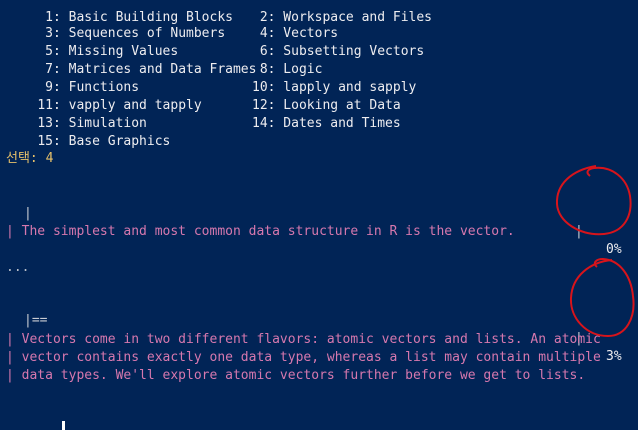 The image size is (638, 430). What do you see at coordinates (614, 356) in the screenshot?
I see `progress-percent: 3%` at bounding box center [614, 356].